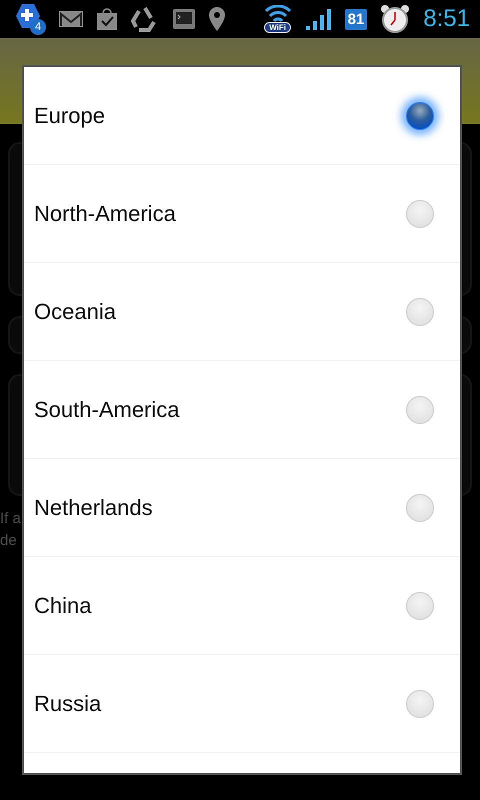 The width and height of the screenshot is (480, 800). What do you see at coordinates (184, 19) in the screenshot?
I see `terminal-icon` at bounding box center [184, 19].